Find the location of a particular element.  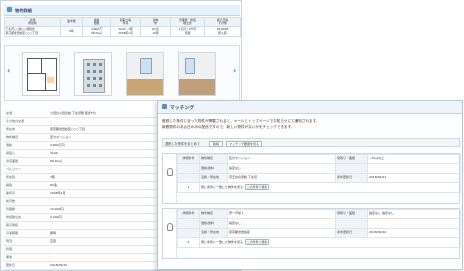

building-exterior-thumbnail is located at coordinates (93, 74).